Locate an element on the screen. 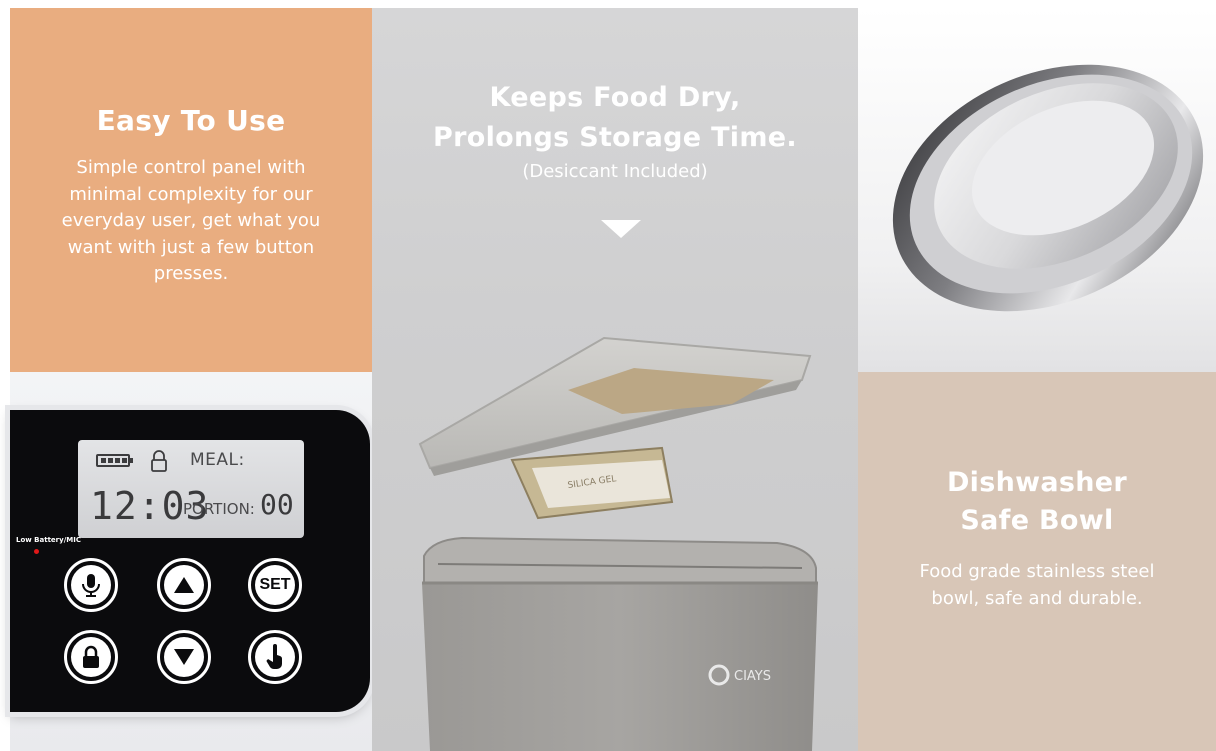 This screenshot has width=1216, height=751. microphone-button is located at coordinates (91, 585).